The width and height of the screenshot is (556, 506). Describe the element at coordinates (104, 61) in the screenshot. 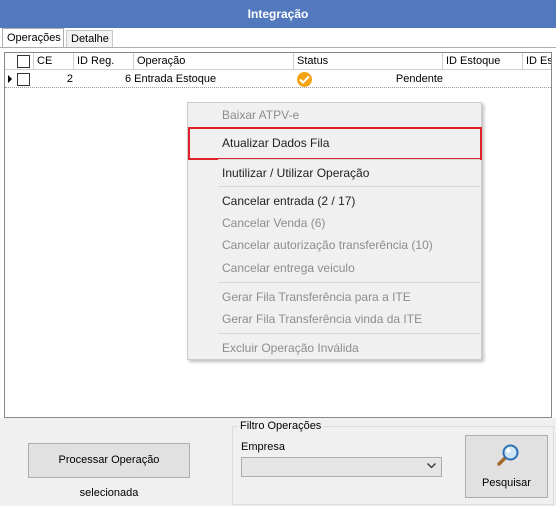

I see `header-id-reg: ID Reg.` at that location.